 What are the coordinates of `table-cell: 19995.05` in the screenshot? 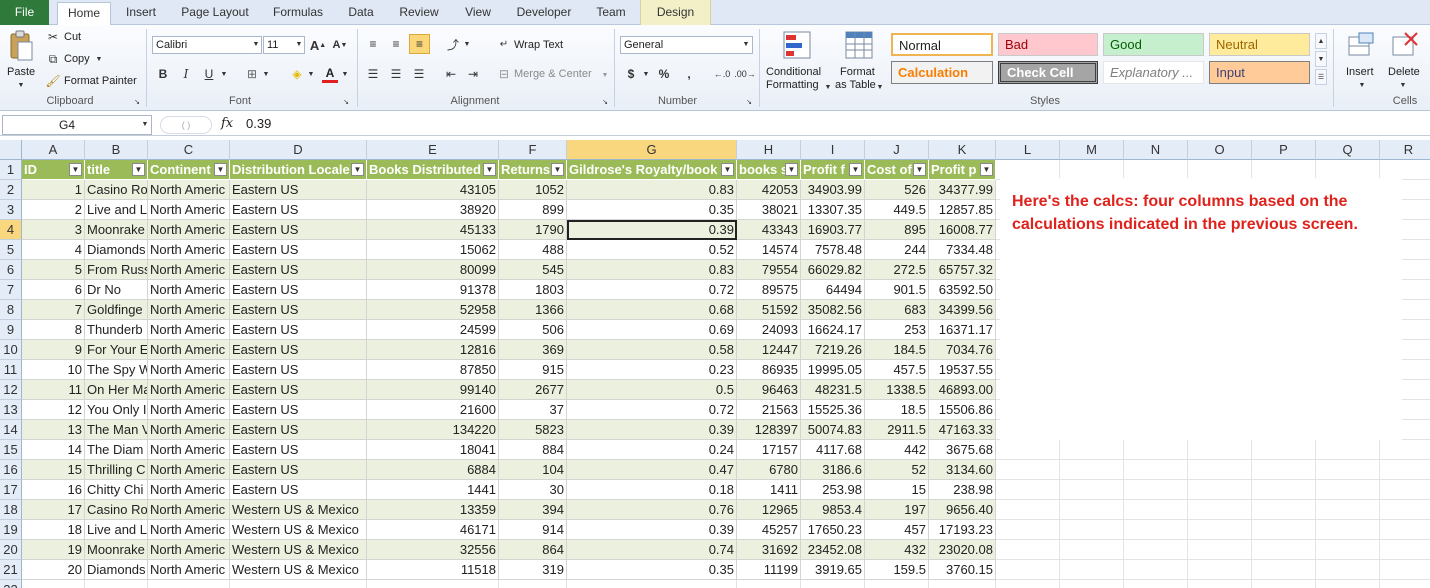 It's located at (833, 370).